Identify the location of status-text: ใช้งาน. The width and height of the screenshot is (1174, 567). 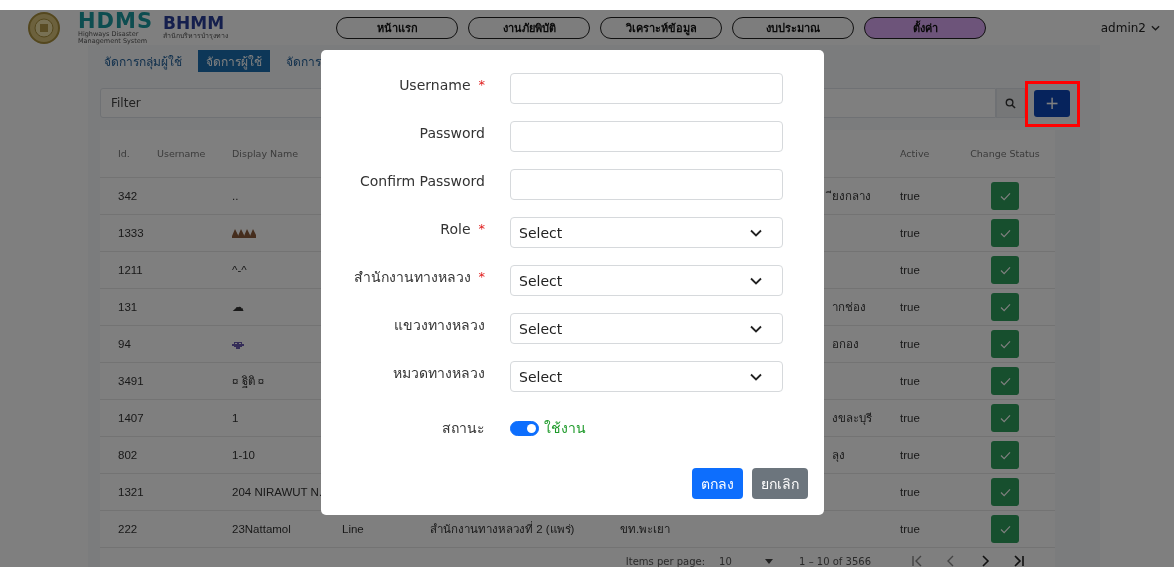
(565, 428).